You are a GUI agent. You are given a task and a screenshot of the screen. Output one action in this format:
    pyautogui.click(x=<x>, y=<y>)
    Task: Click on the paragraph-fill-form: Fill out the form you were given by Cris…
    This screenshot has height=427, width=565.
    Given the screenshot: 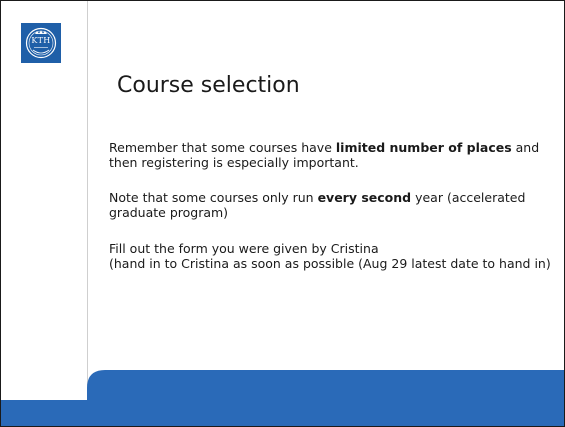 What is the action you would take?
    pyautogui.click(x=331, y=256)
    